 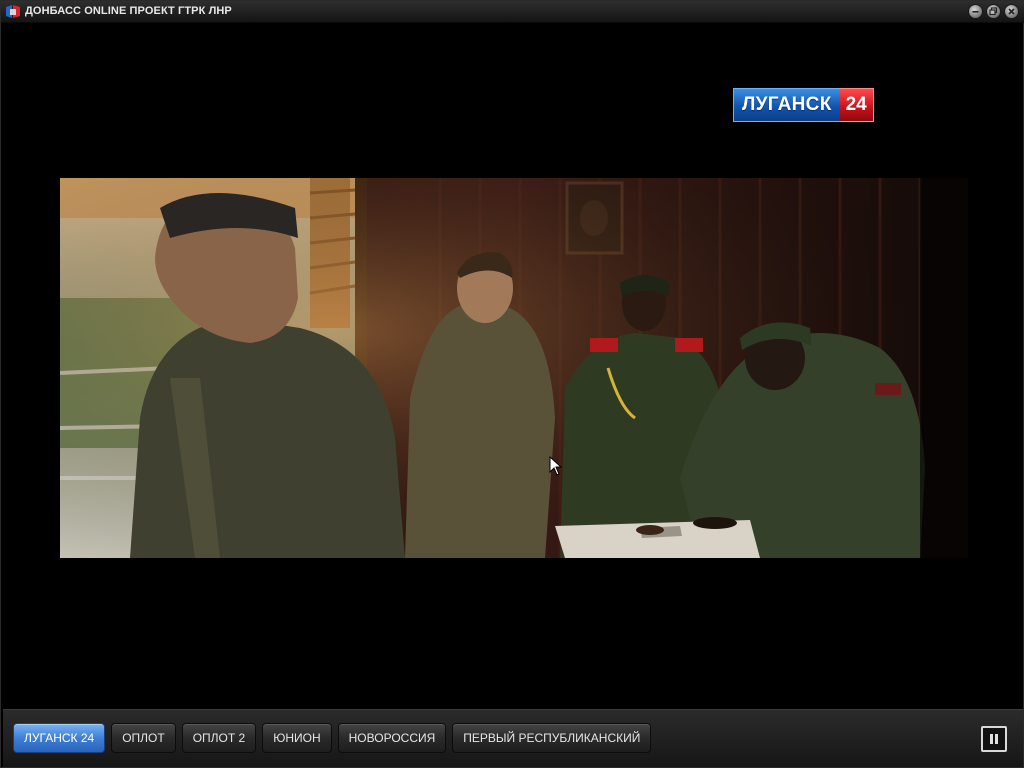 I want to click on channel-button-oplot-2: ОПЛОТ 2, so click(x=219, y=738).